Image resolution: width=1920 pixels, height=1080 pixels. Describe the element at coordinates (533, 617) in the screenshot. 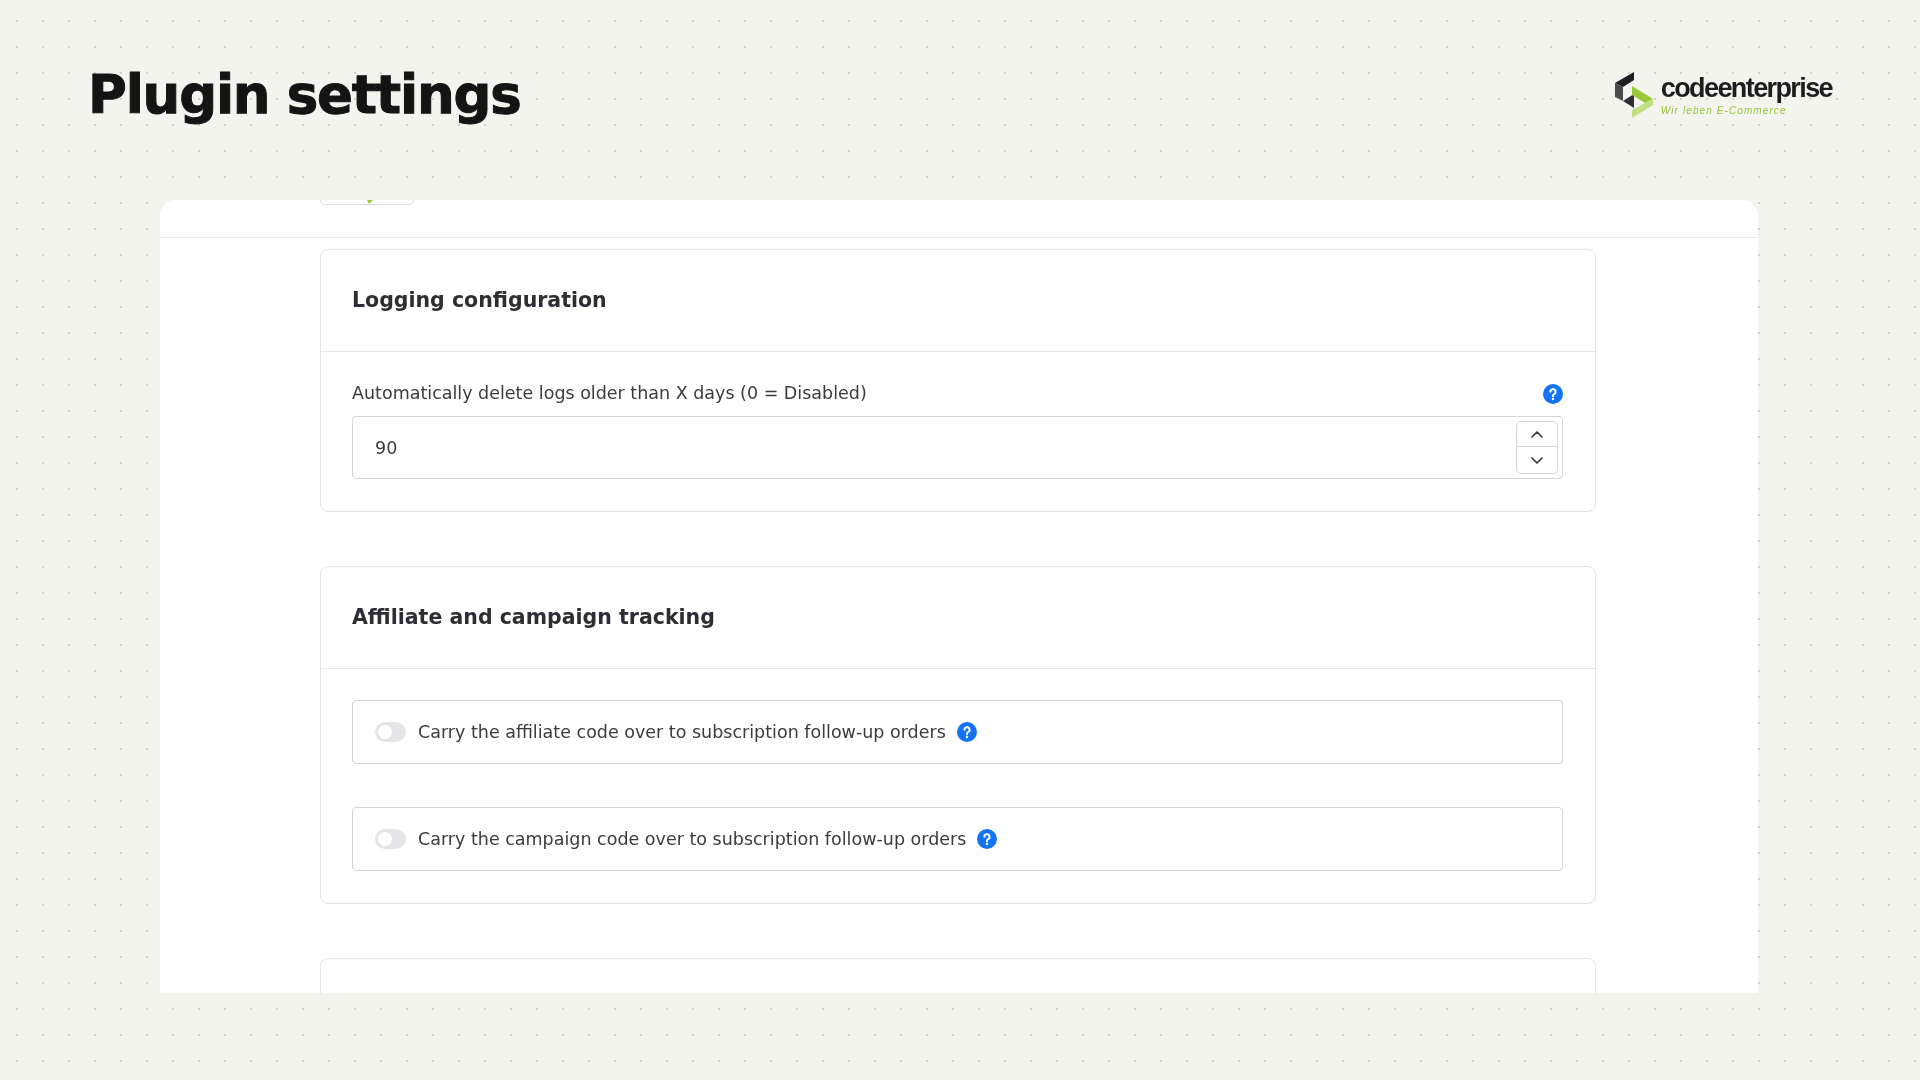

I see `section-title: Affiliate and campaign tracking` at that location.